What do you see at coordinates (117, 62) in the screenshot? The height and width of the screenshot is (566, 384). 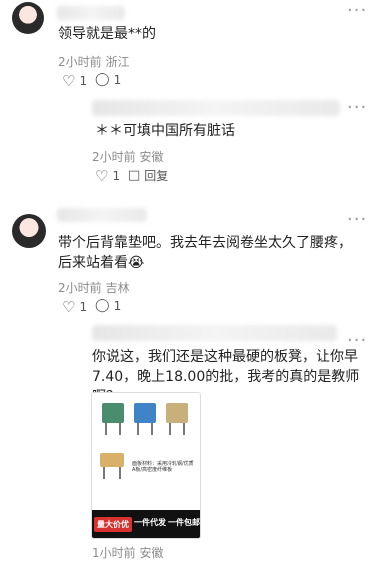 I see `comment-location: 浙江` at bounding box center [117, 62].